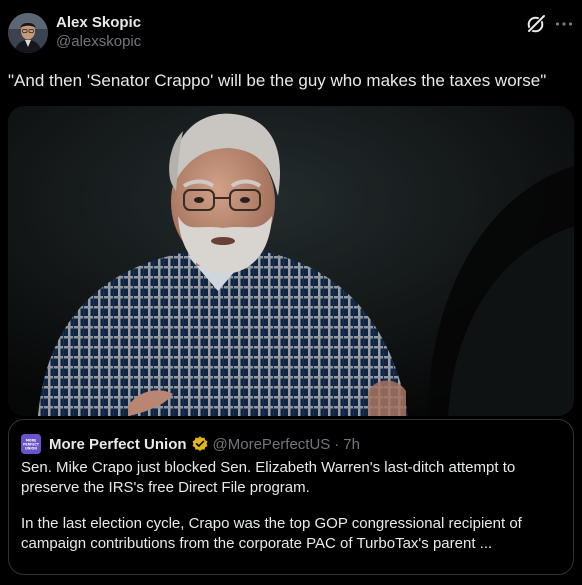  I want to click on quote-avatar-logo: MORE PERFECT UNION, so click(31, 444).